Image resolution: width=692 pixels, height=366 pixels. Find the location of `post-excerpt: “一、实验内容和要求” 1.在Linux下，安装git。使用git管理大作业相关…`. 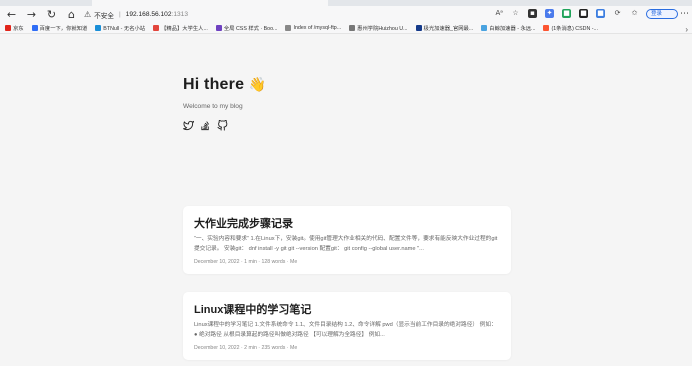

post-excerpt: “一、实验内容和要求” 1.在Linux下，安装git。使用git管理大作业相关… is located at coordinates (346, 244).